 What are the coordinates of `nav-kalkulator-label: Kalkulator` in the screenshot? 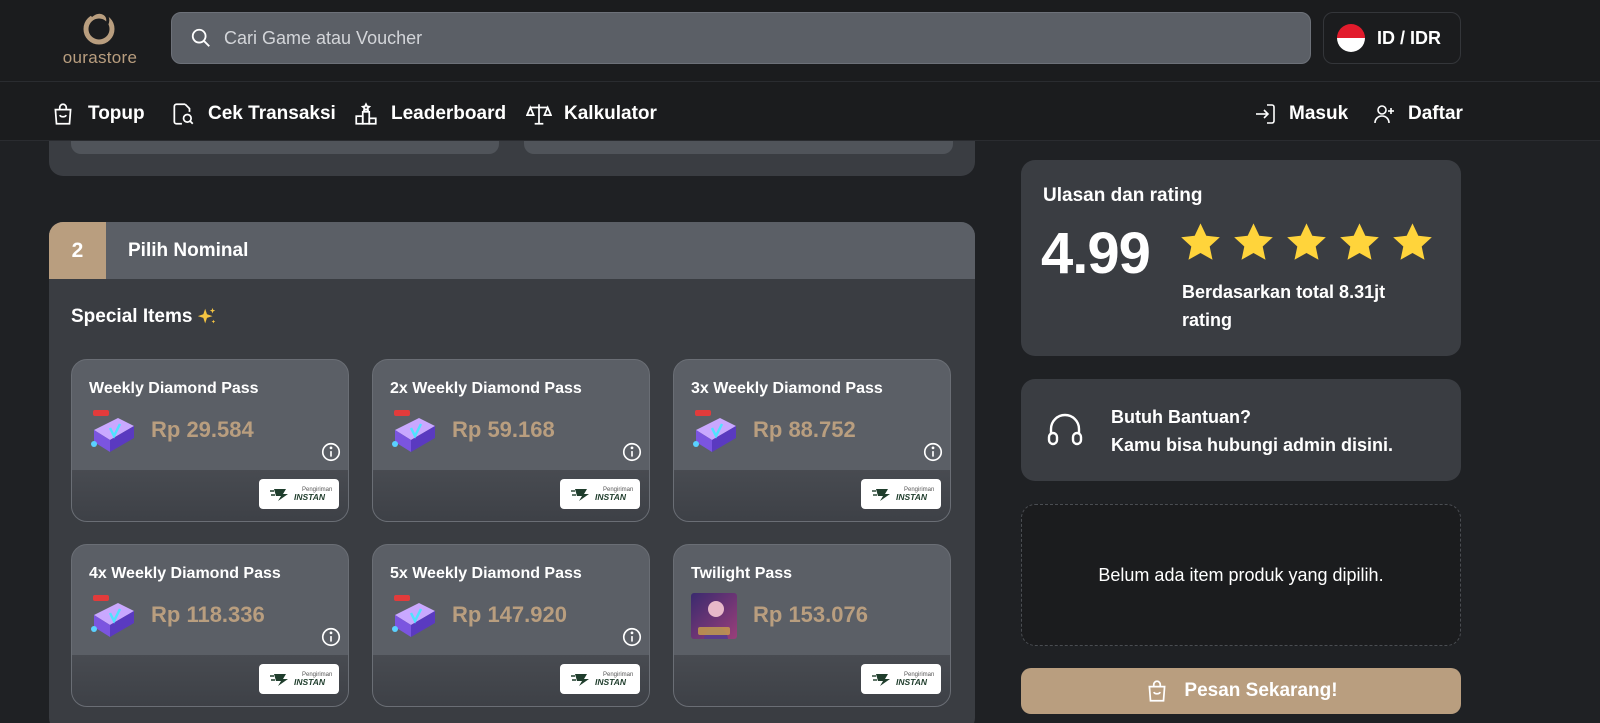 It's located at (610, 113).